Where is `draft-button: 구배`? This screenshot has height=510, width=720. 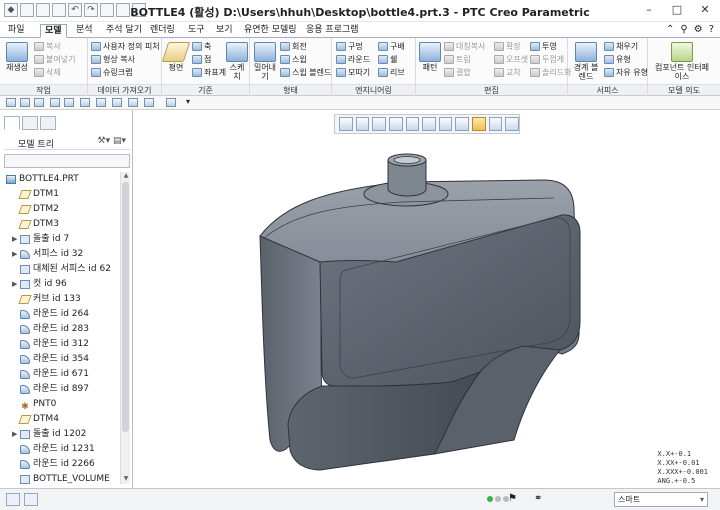
draft-button: 구배 is located at coordinates (391, 46).